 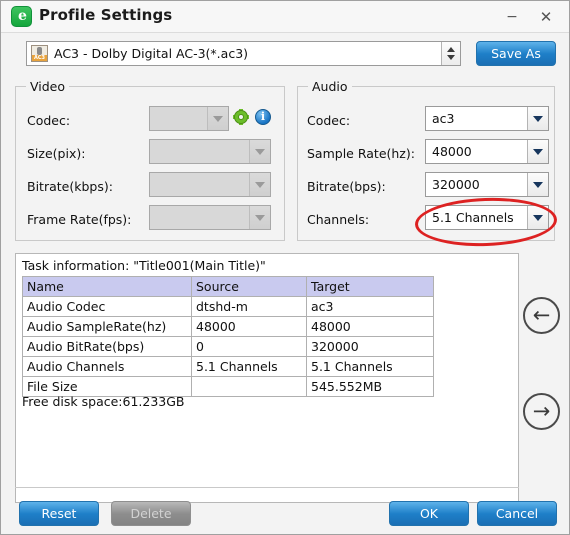 I want to click on ac3-icon-tag: AC3, so click(x=39, y=58).